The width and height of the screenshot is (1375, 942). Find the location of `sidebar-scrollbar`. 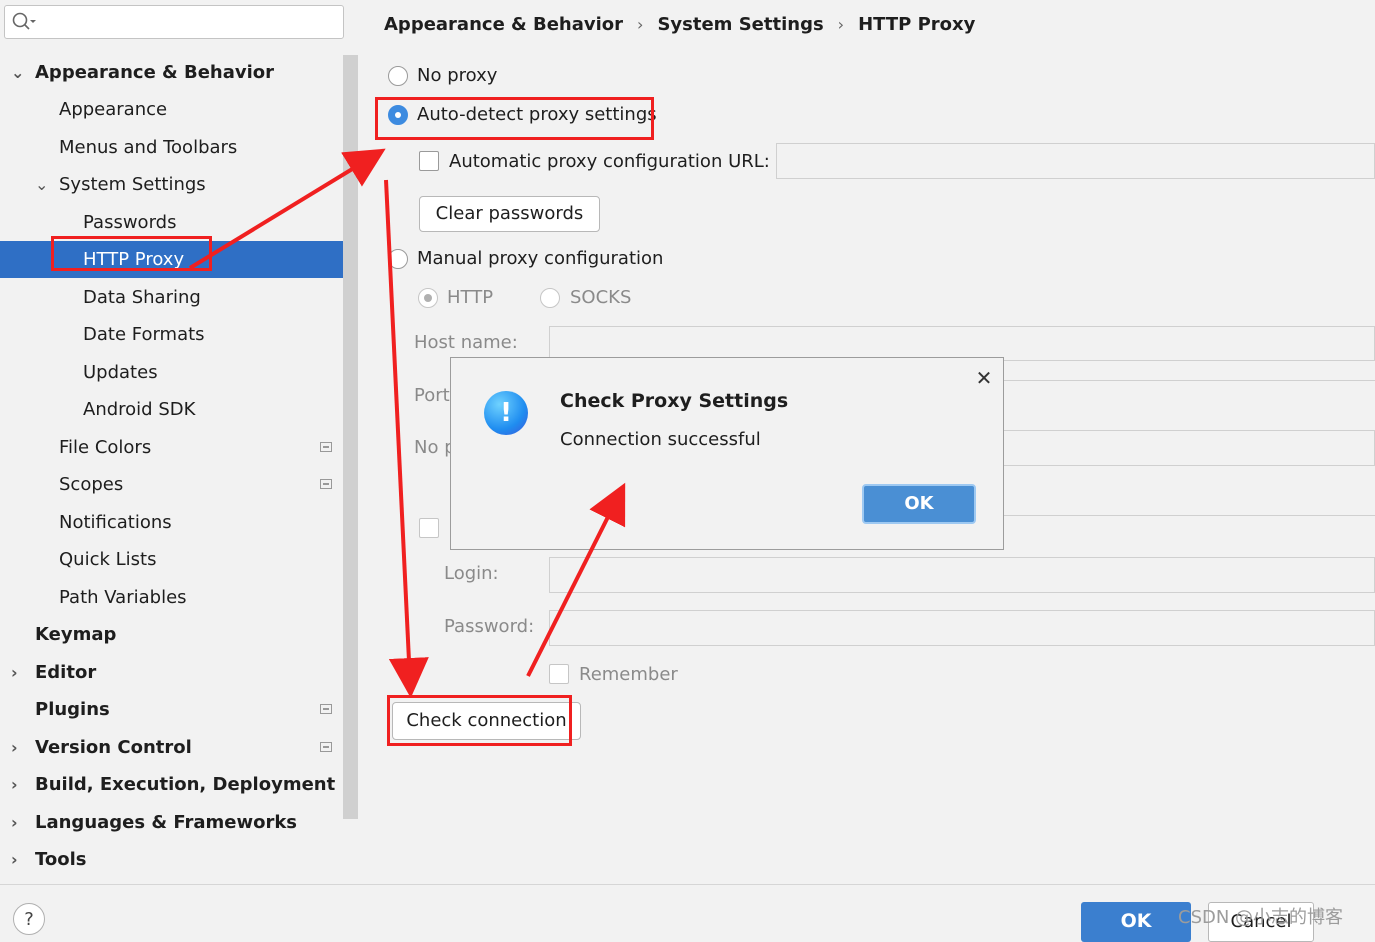

sidebar-scrollbar is located at coordinates (350, 437).